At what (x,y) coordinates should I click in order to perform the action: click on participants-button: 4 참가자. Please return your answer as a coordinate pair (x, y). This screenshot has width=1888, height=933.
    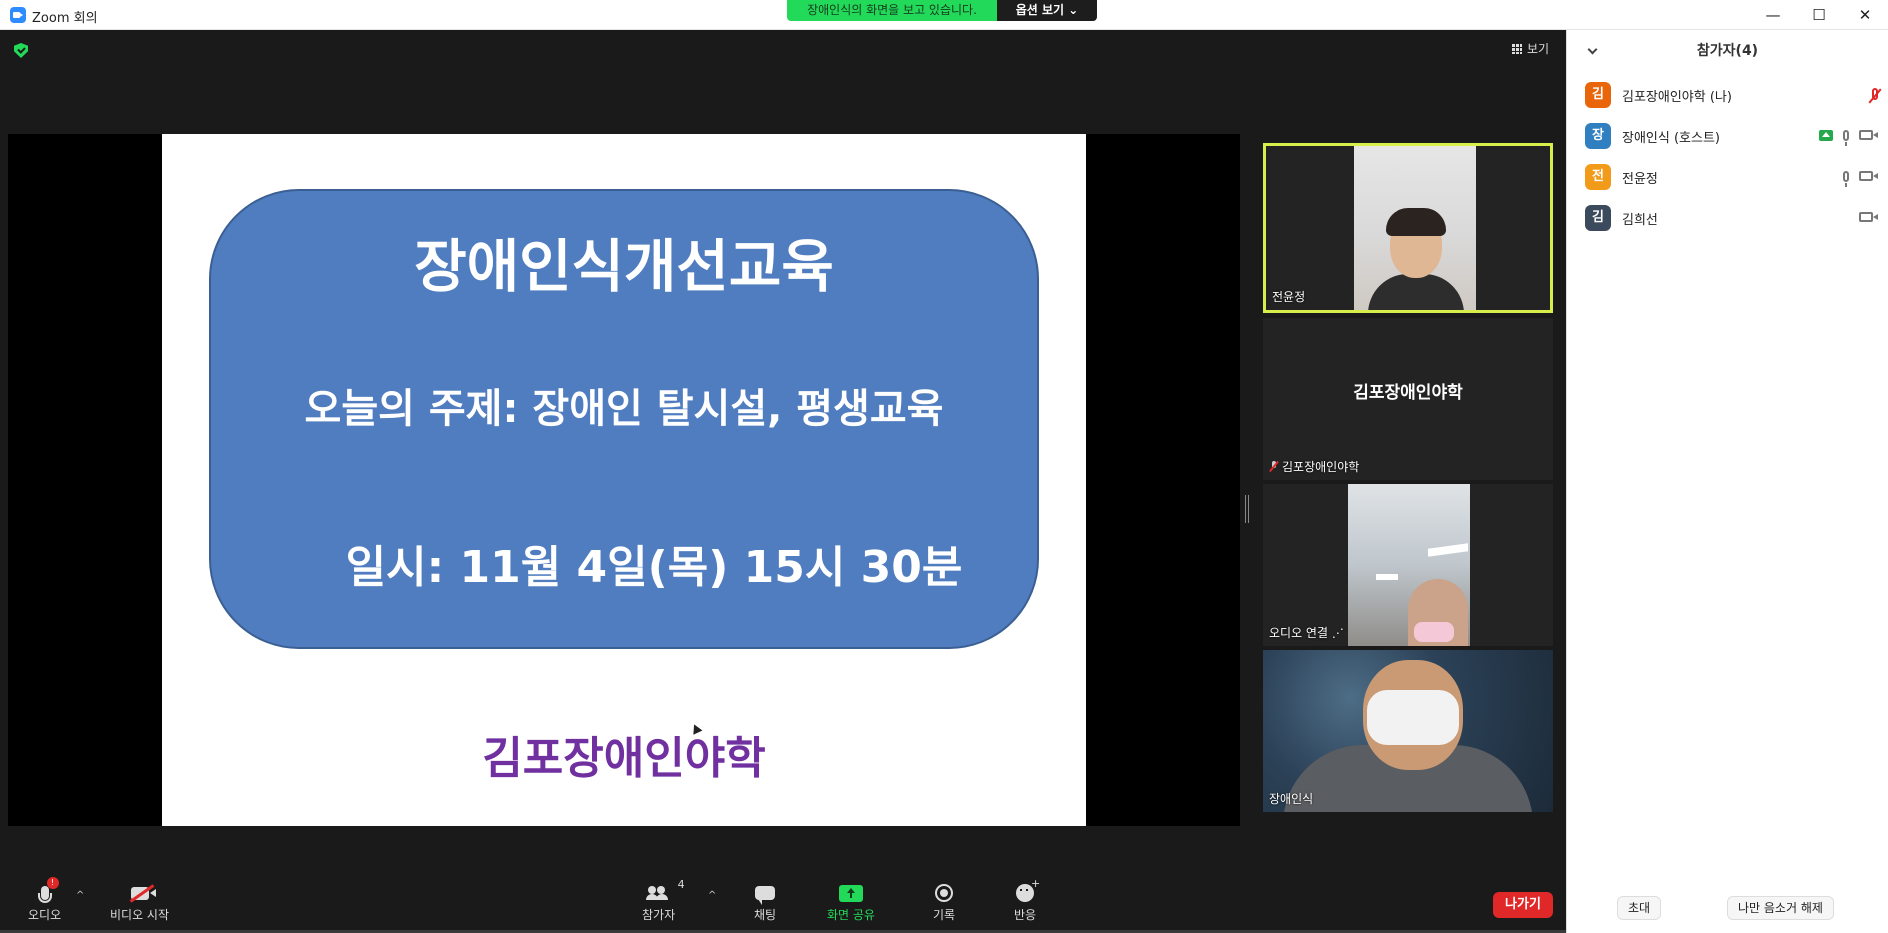
    Looking at the image, I should click on (663, 900).